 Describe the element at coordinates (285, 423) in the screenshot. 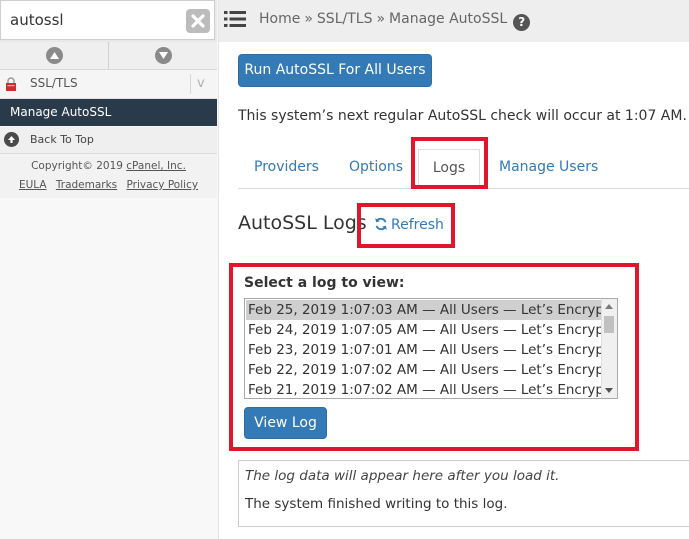

I see `view-log-button: View Log` at that location.